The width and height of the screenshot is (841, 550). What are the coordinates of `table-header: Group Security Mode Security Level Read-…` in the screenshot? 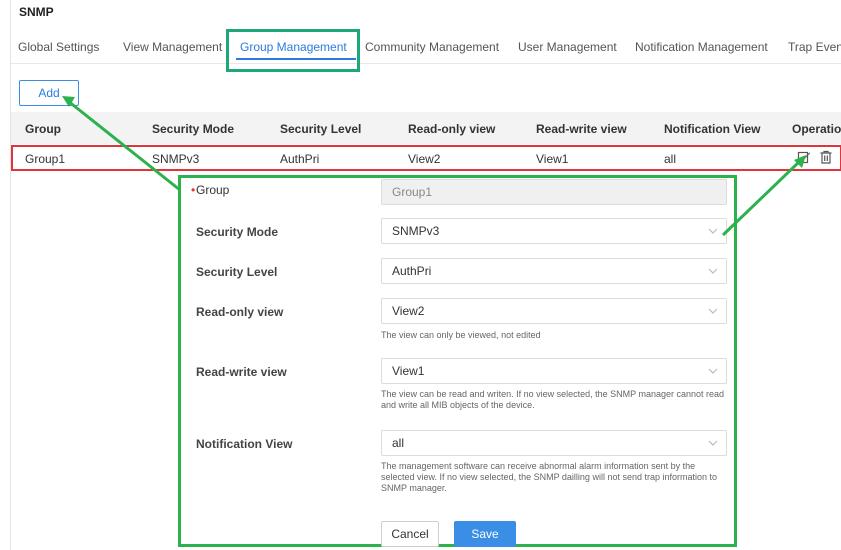 It's located at (426, 128).